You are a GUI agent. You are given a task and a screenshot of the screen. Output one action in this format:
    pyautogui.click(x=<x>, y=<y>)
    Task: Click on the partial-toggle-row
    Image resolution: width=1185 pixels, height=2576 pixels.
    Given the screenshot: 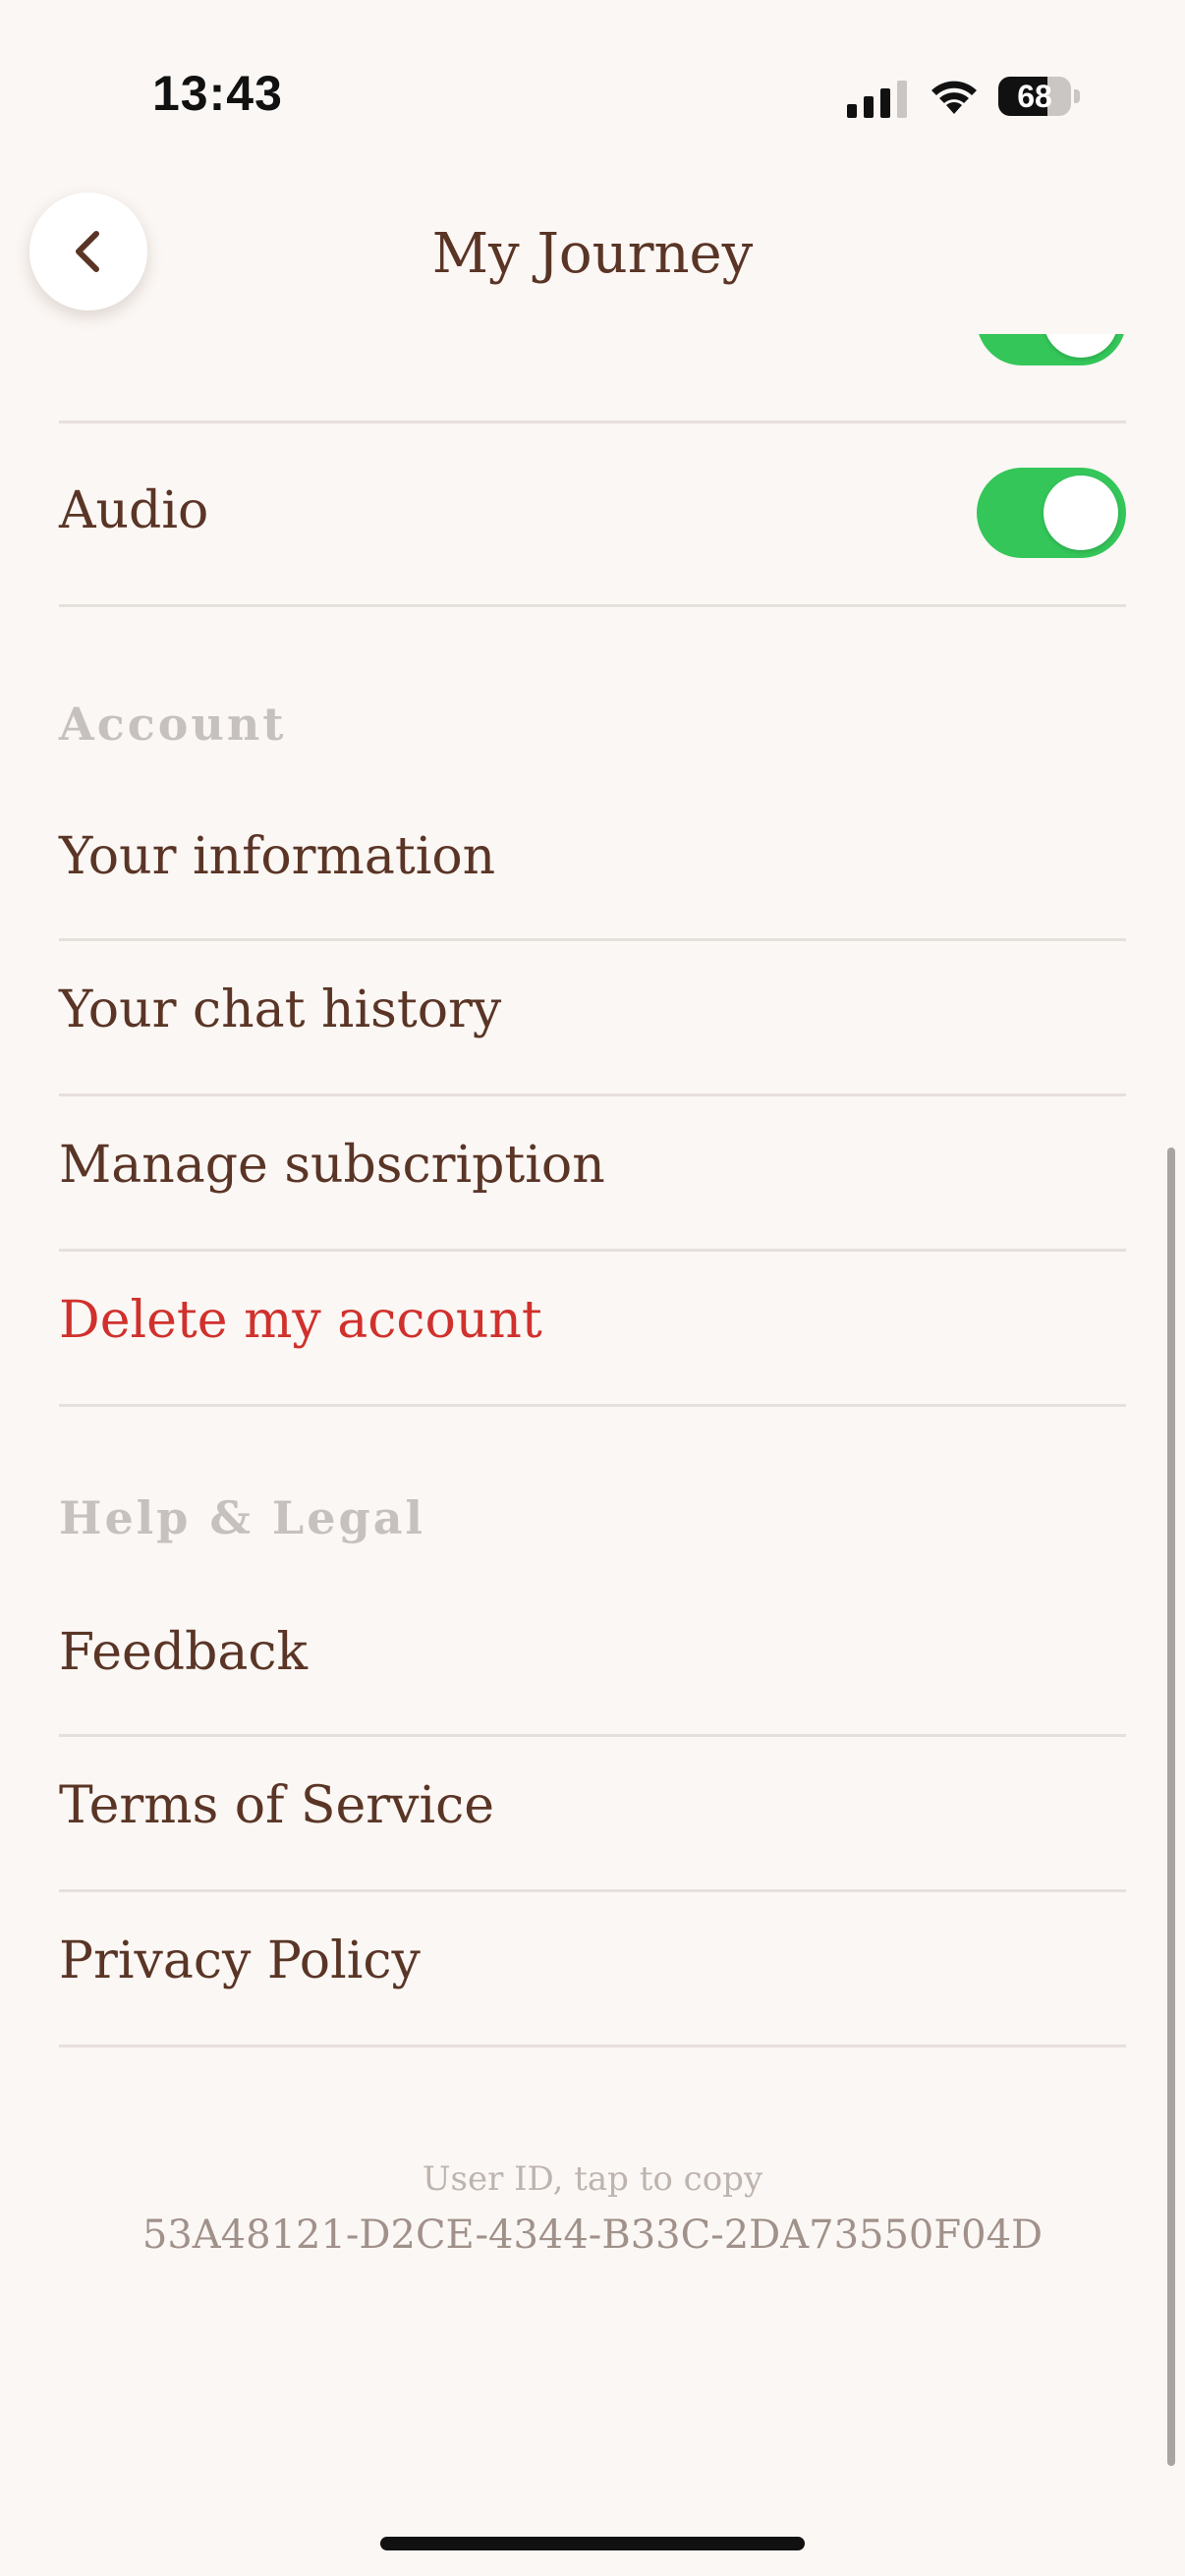 What is the action you would take?
    pyautogui.click(x=592, y=378)
    